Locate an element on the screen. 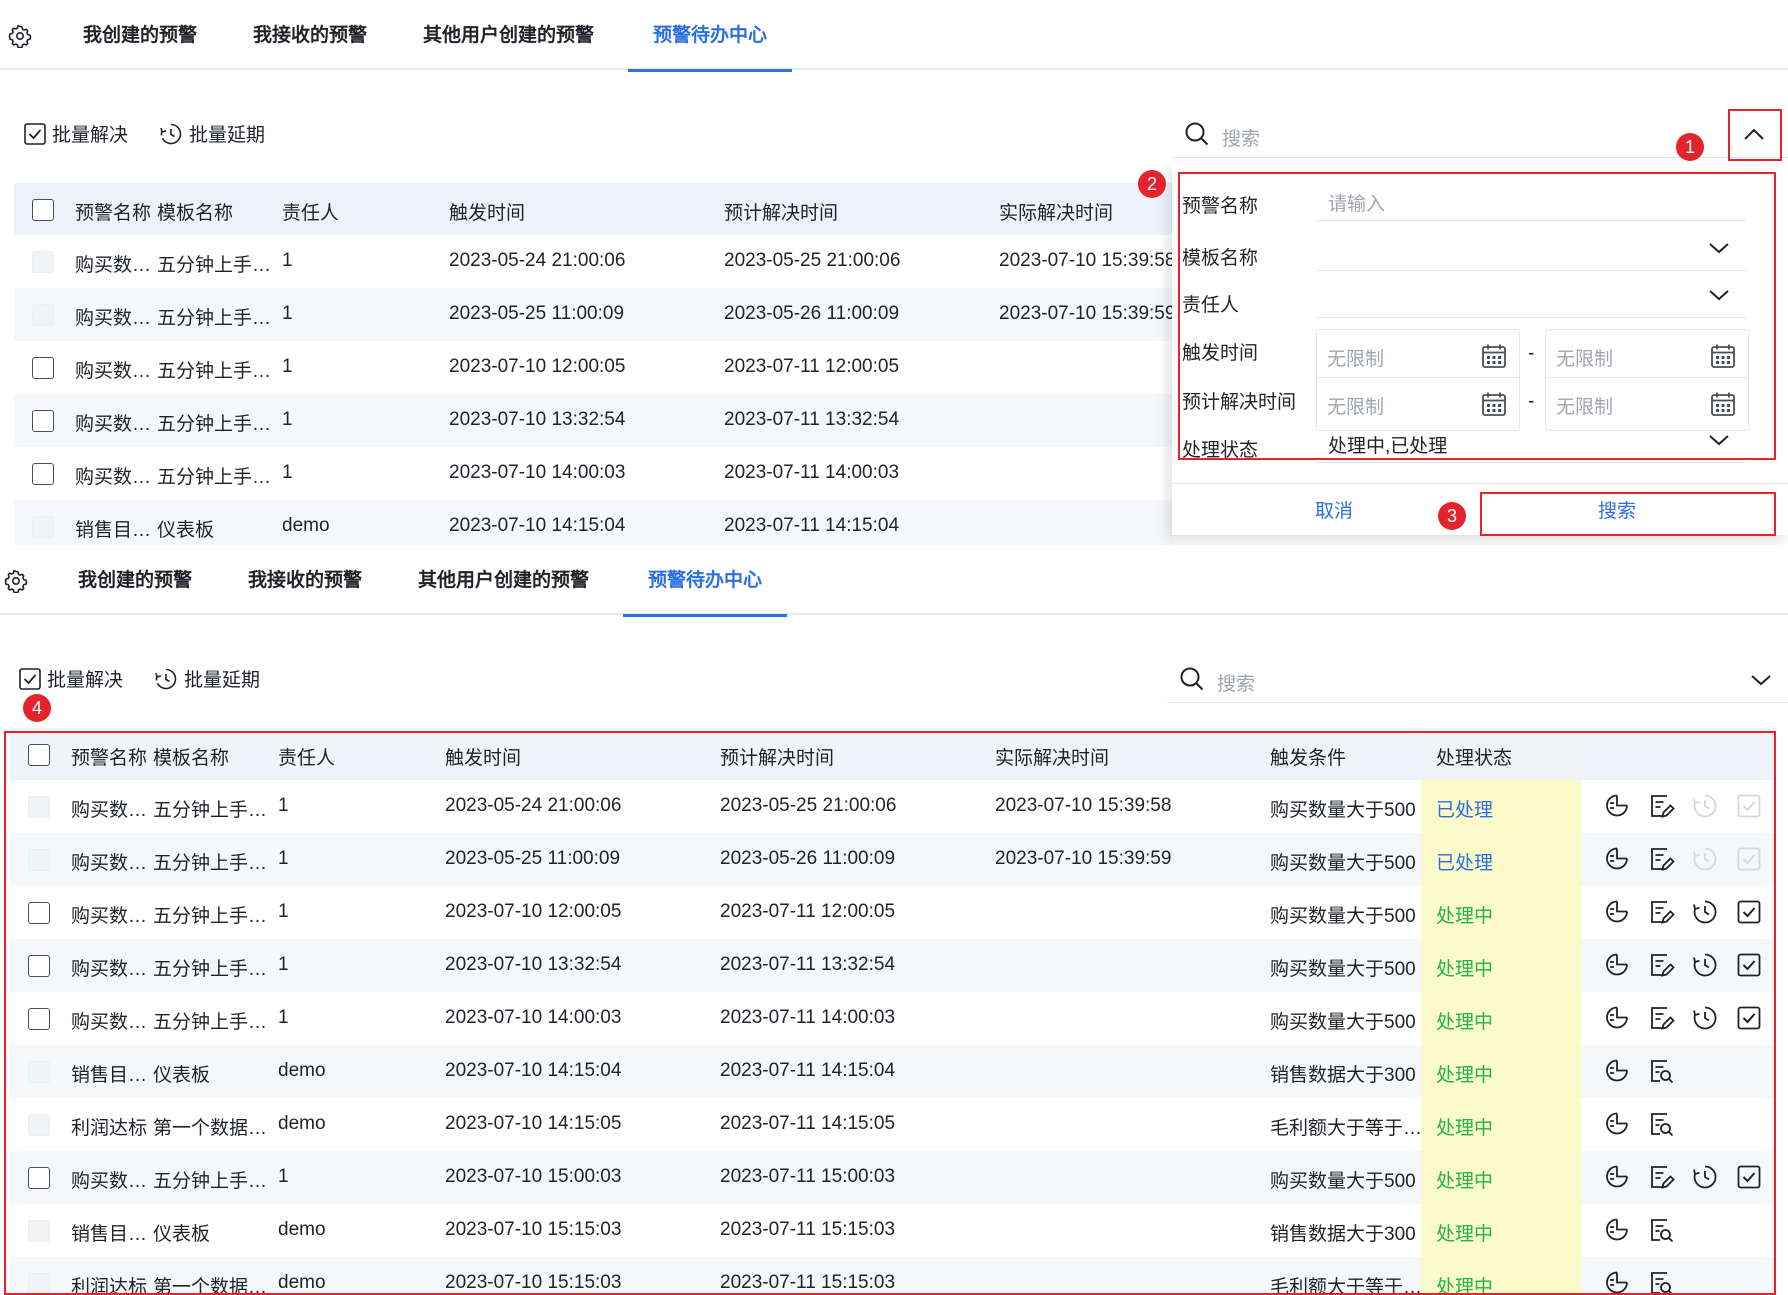  cell-expected-time: 2023-07-11 15:15:03 is located at coordinates (808, 1282).